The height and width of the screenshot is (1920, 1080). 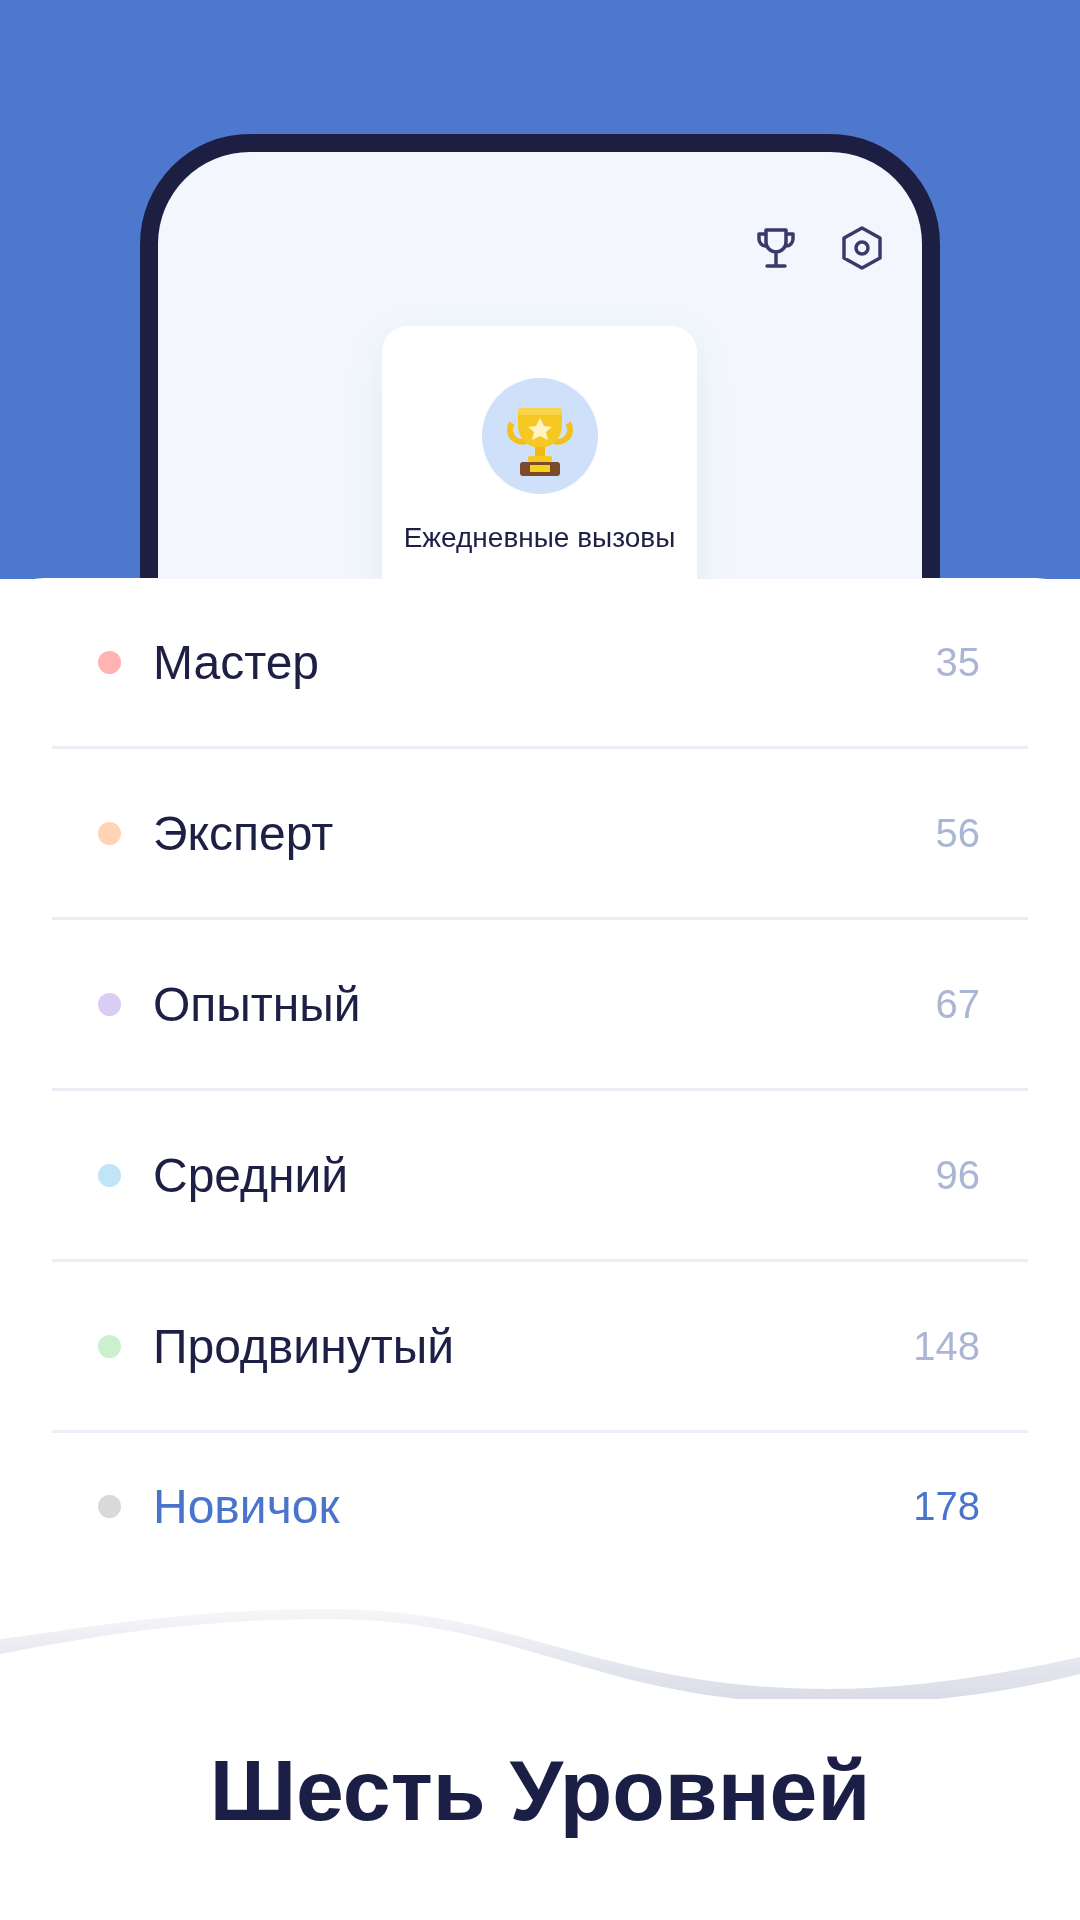 What do you see at coordinates (540, 834) in the screenshot?
I see `level-row: Эксперт 56` at bounding box center [540, 834].